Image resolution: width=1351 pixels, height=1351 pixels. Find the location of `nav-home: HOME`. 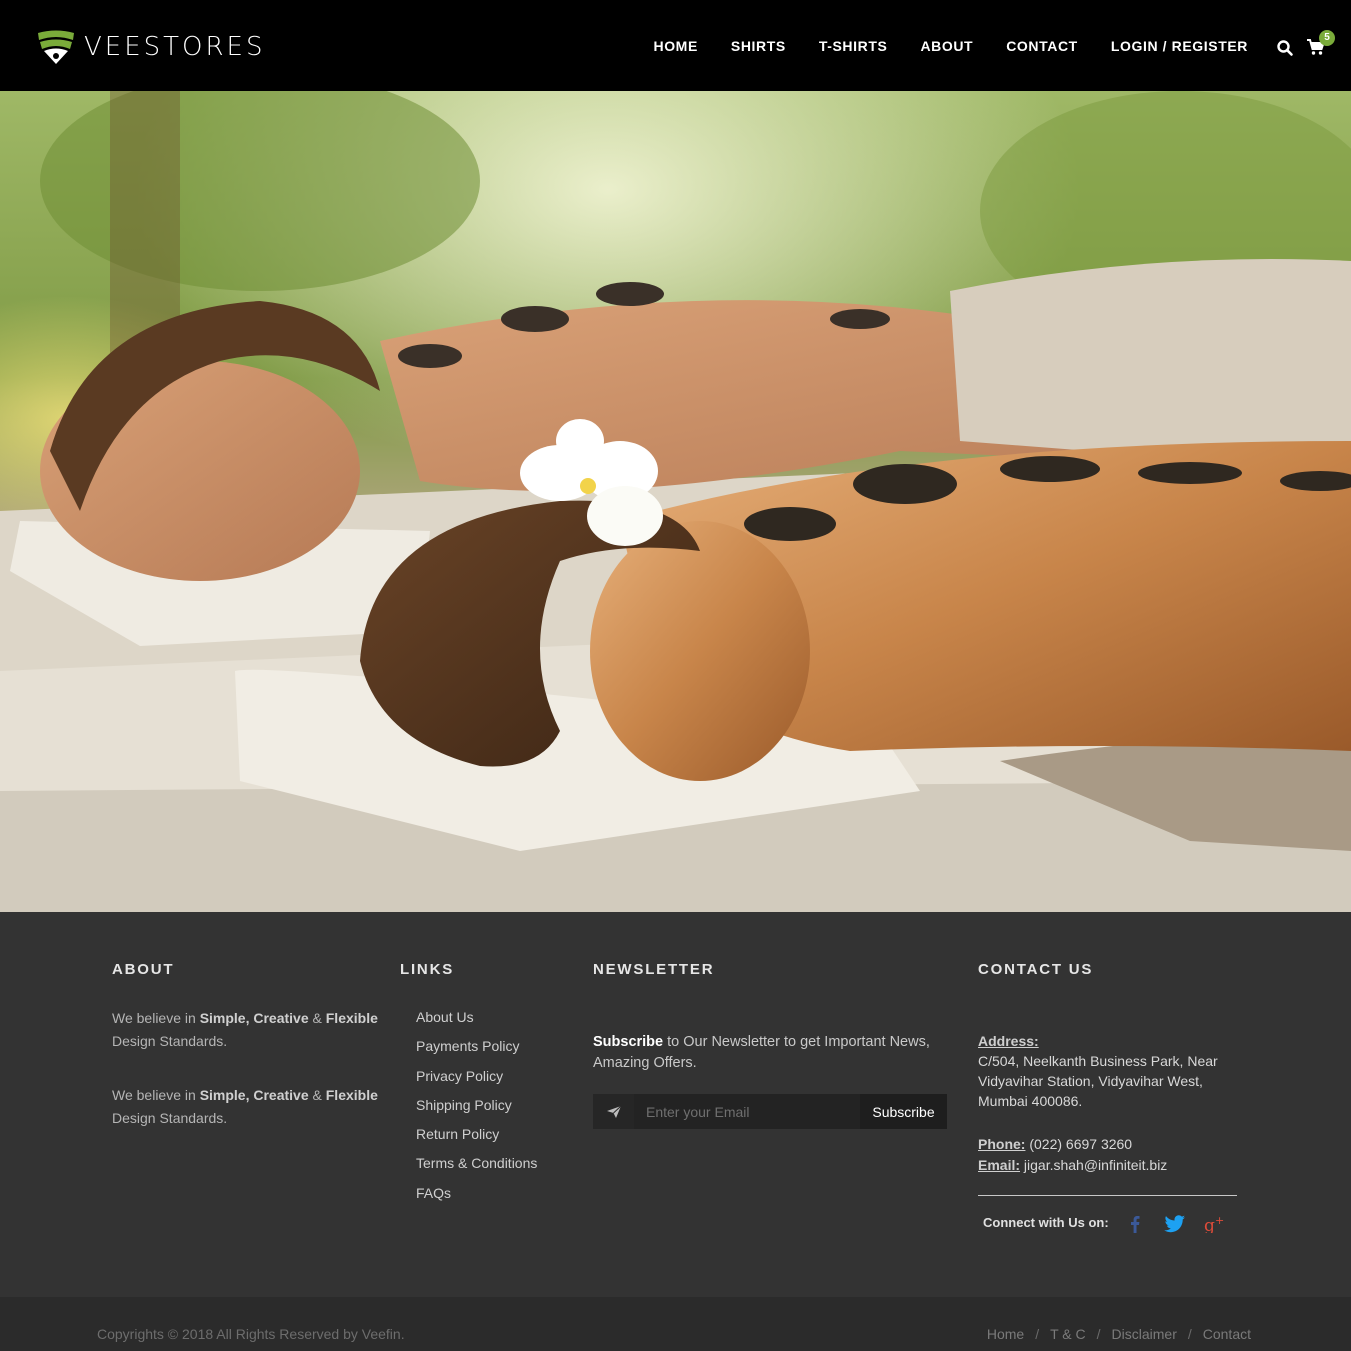

nav-home: HOME is located at coordinates (675, 46).